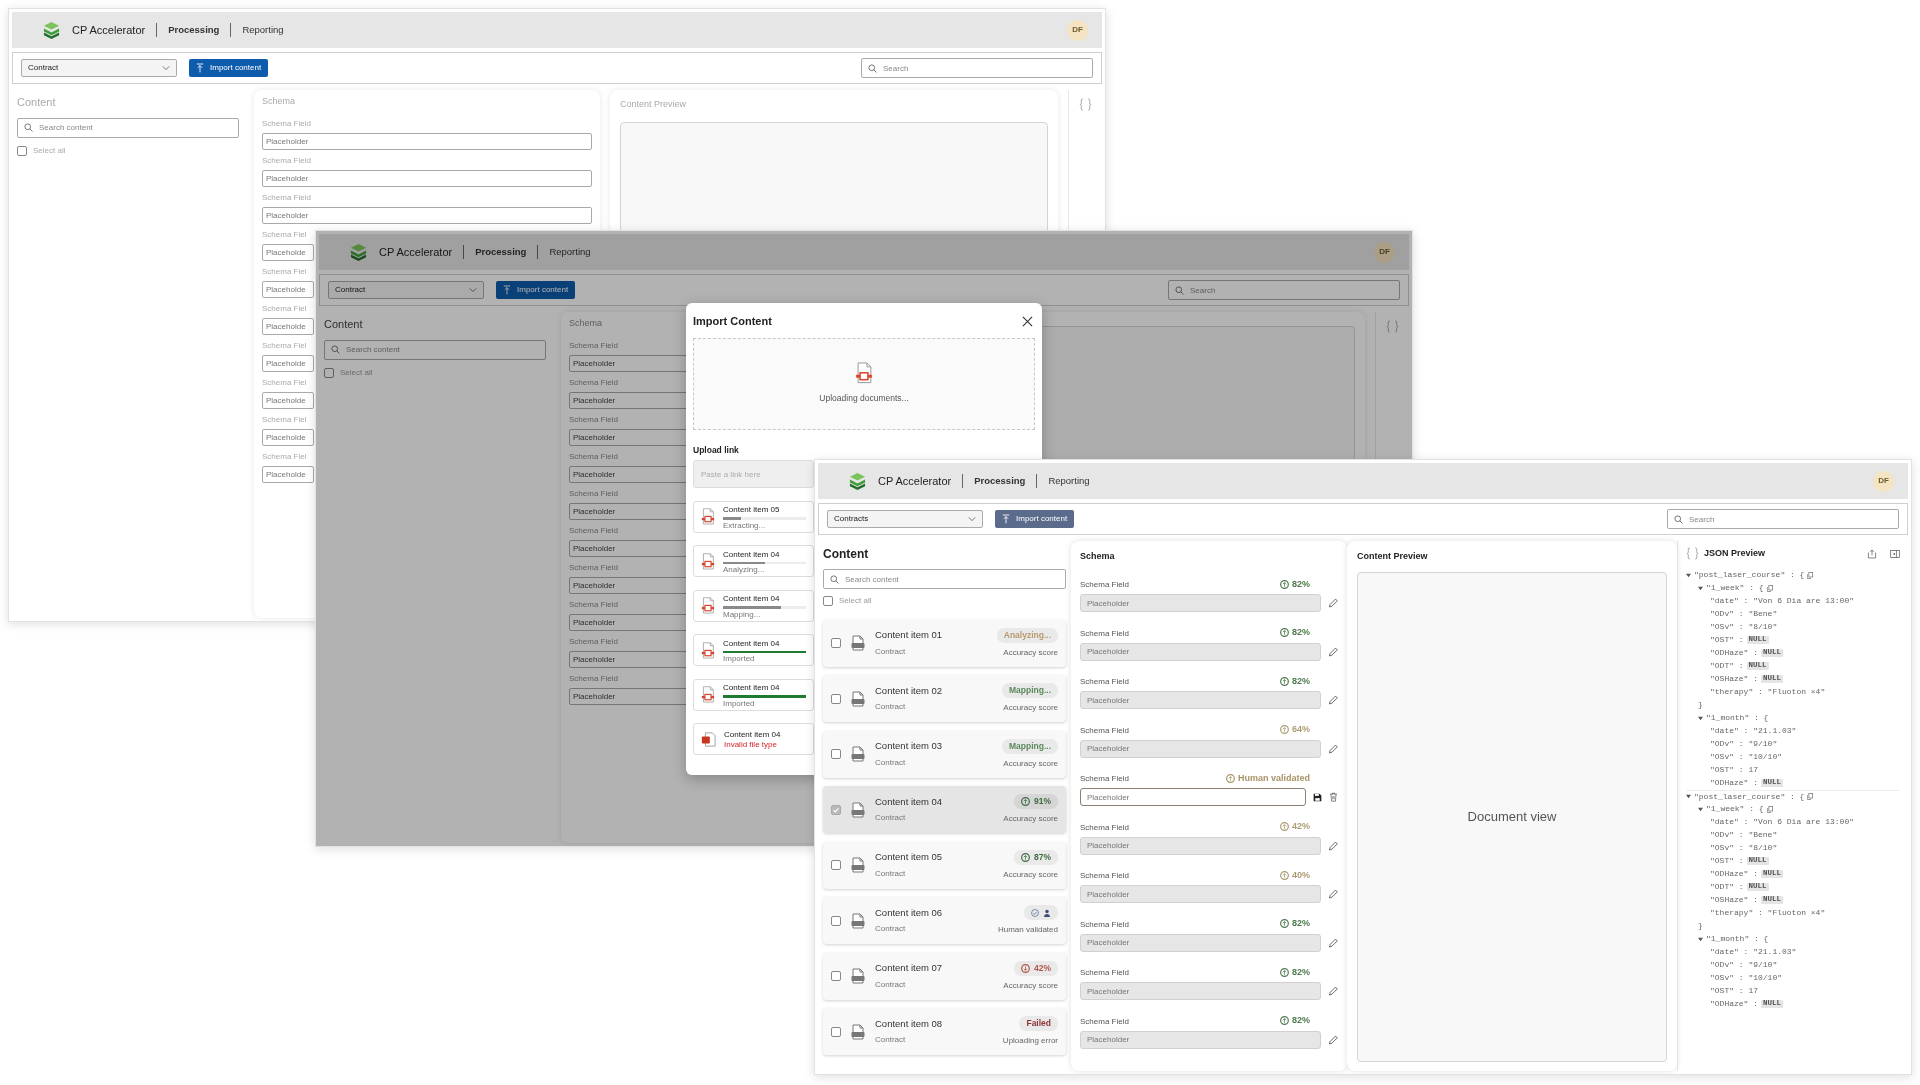  What do you see at coordinates (1301, 729) in the screenshot?
I see `score-text: 64%` at bounding box center [1301, 729].